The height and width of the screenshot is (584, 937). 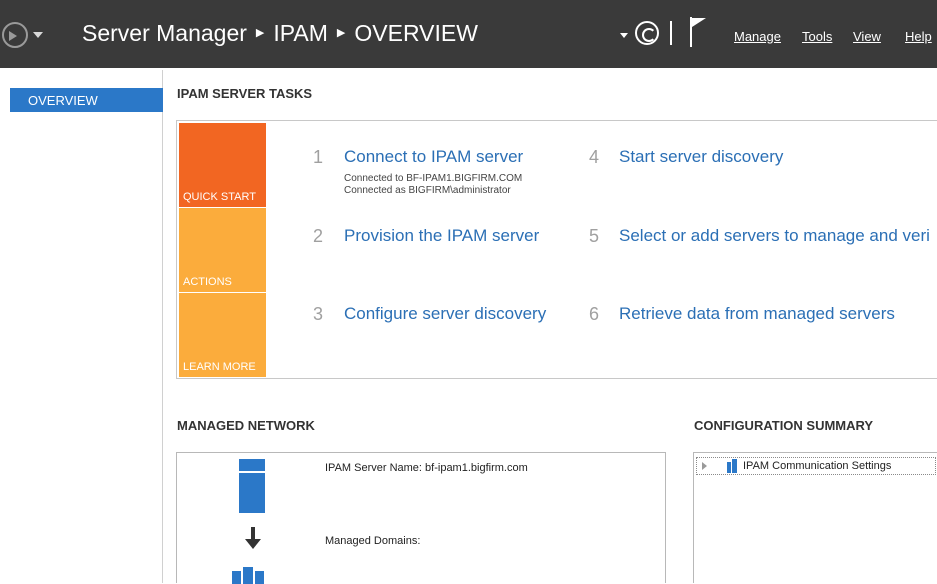 I want to click on settings-icon, so click(x=732, y=466).